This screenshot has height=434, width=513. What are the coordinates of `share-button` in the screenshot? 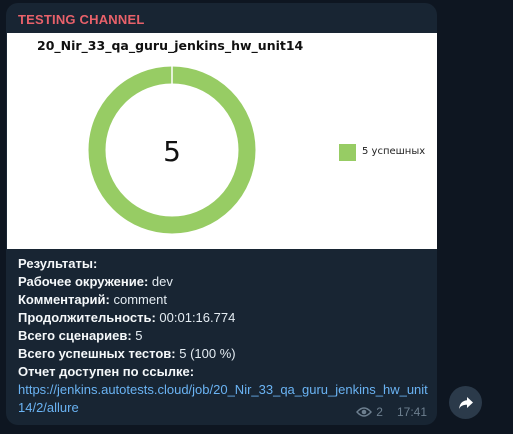 It's located at (465, 402).